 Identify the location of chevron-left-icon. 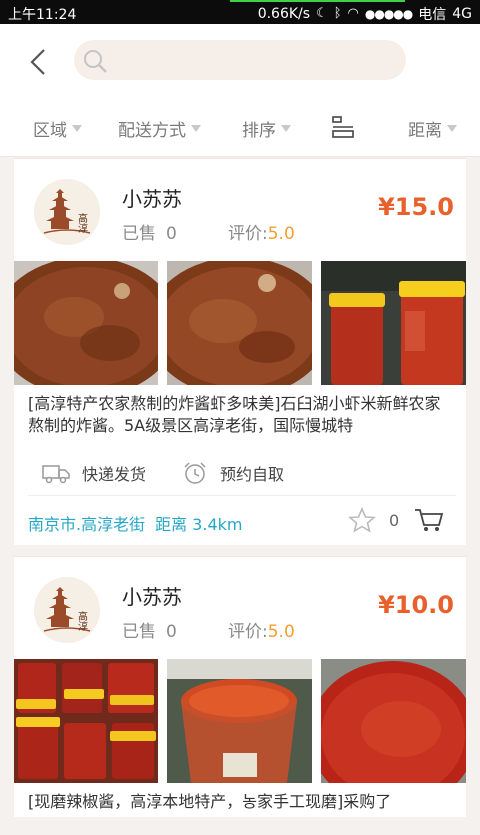
(37, 62).